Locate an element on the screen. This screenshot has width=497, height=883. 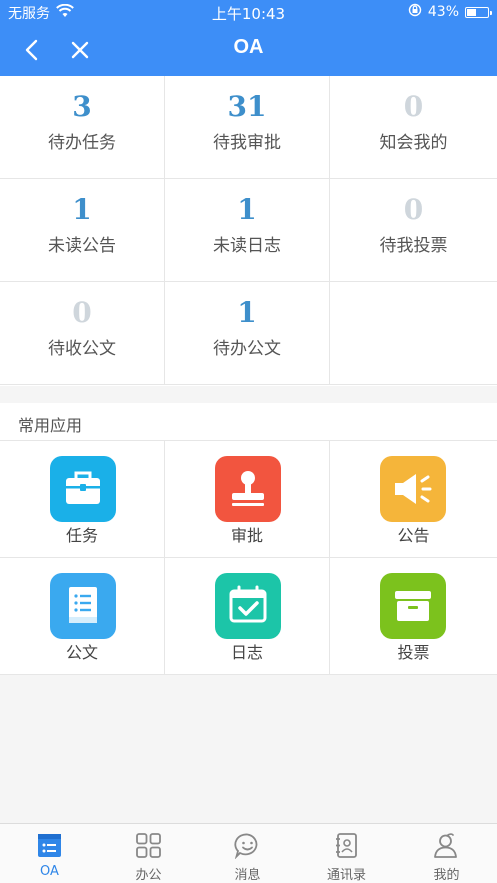
calendar-check-icon is located at coordinates (248, 606).